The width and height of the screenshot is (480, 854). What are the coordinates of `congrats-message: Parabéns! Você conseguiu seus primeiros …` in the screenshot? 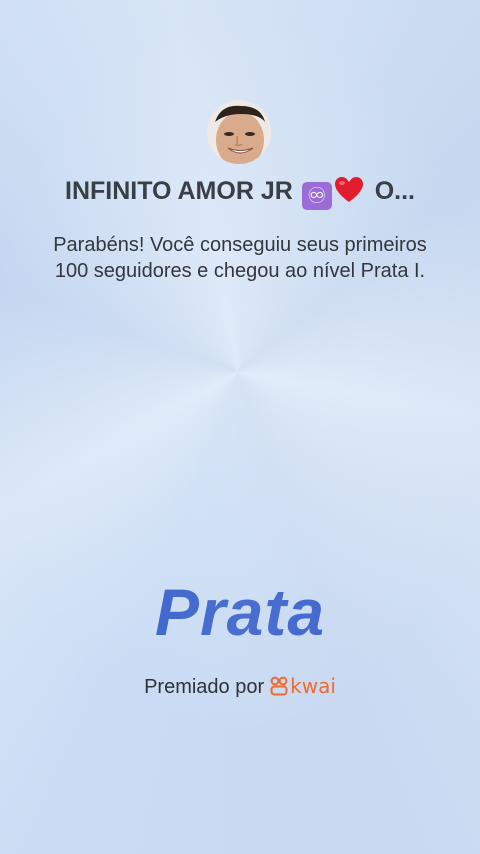 It's located at (240, 258).